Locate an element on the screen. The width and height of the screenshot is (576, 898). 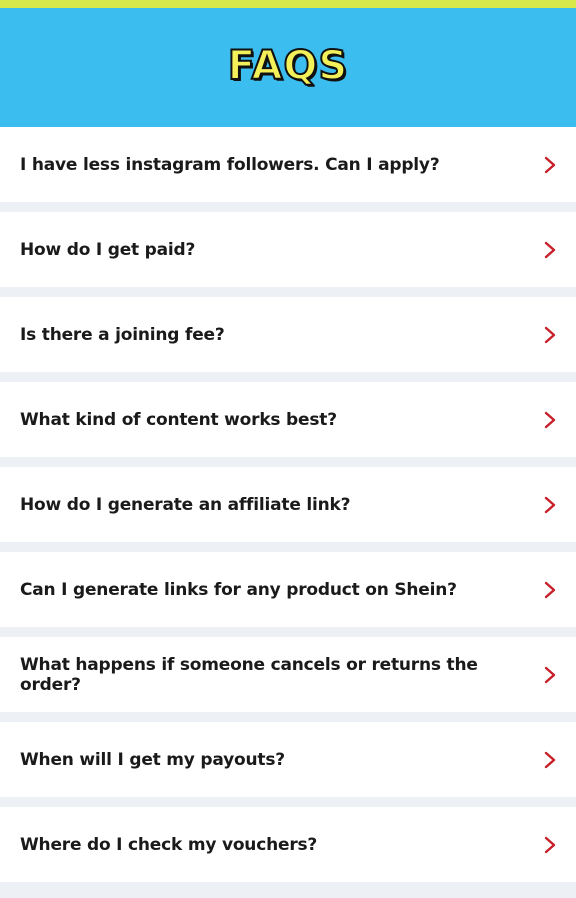
faq-item: How do I generate an affiliate link? is located at coordinates (288, 504).